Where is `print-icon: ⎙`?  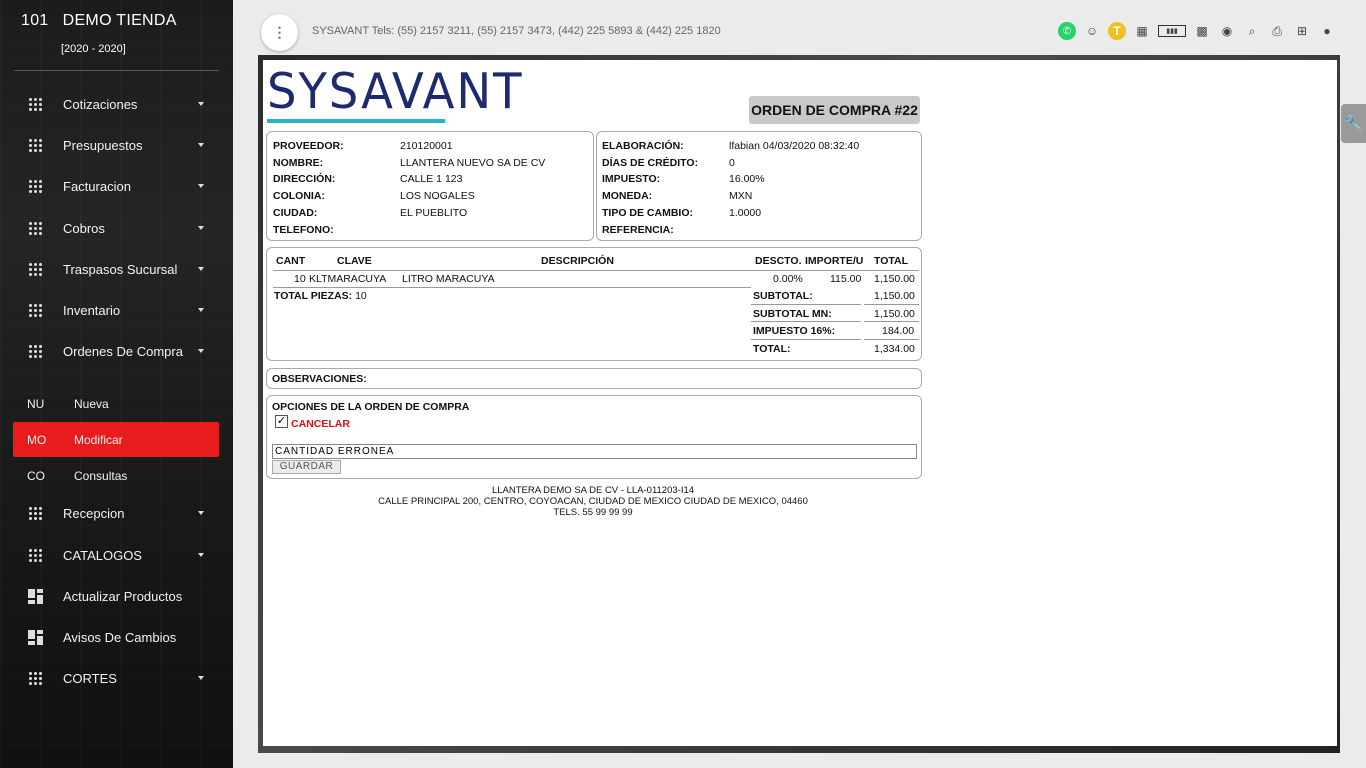 print-icon: ⎙ is located at coordinates (1277, 31).